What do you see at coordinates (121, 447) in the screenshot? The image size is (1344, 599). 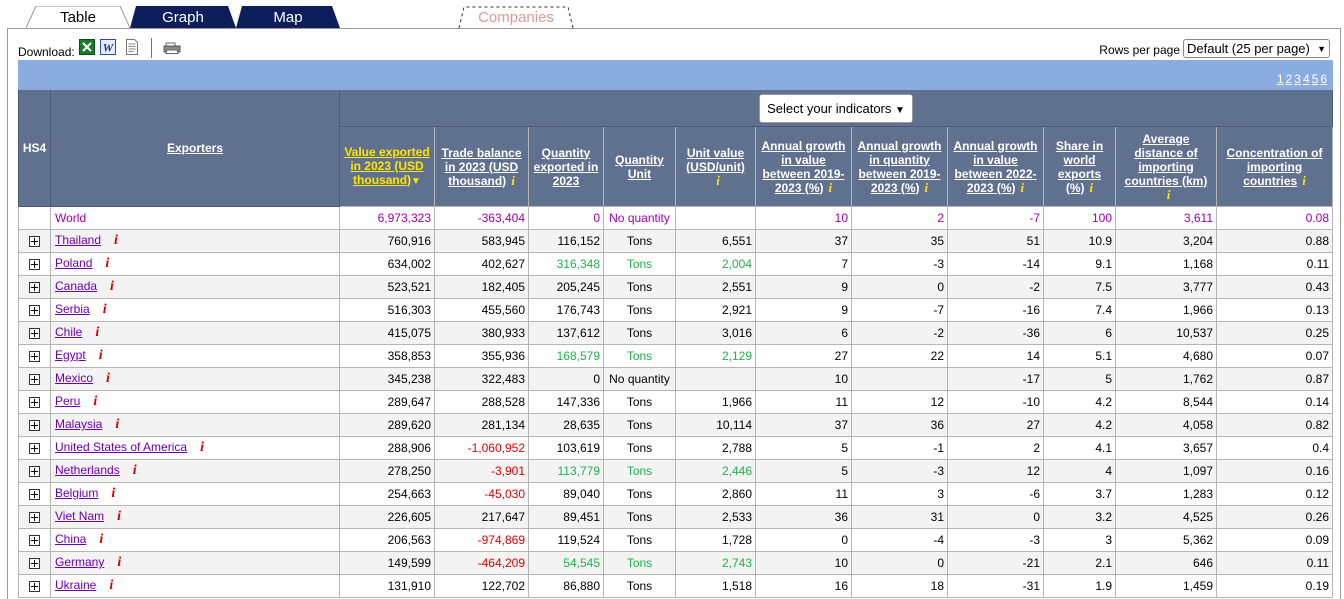 I see `exporter-name: United States of America` at bounding box center [121, 447].